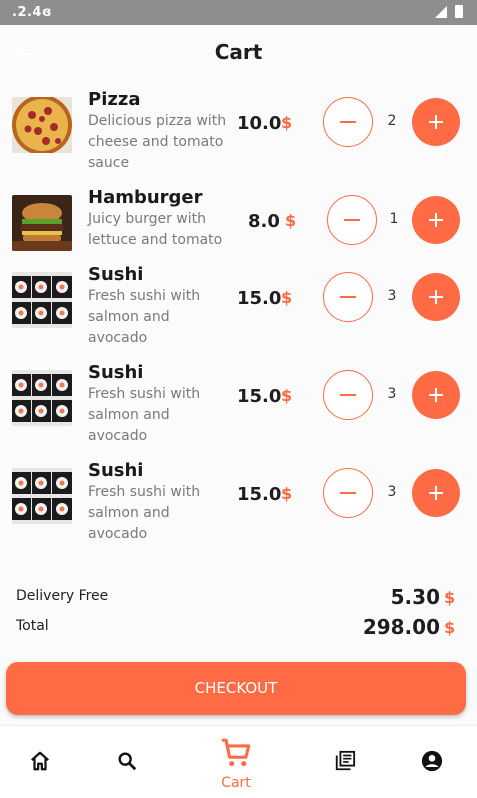 The height and width of the screenshot is (798, 477). What do you see at coordinates (450, 627) in the screenshot?
I see `total-currency: $` at bounding box center [450, 627].